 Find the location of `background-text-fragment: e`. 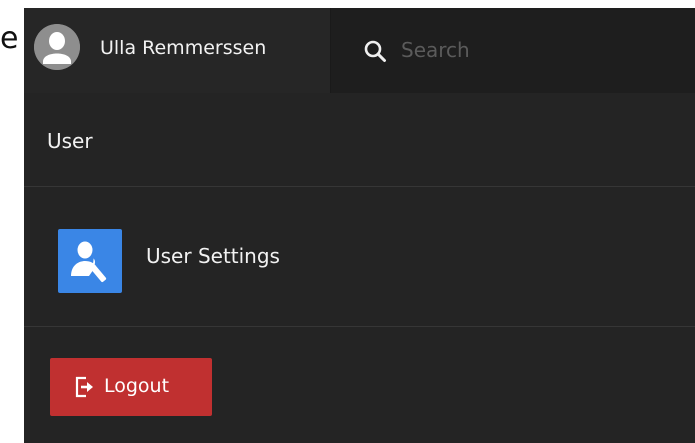

background-text-fragment: e is located at coordinates (9, 39).